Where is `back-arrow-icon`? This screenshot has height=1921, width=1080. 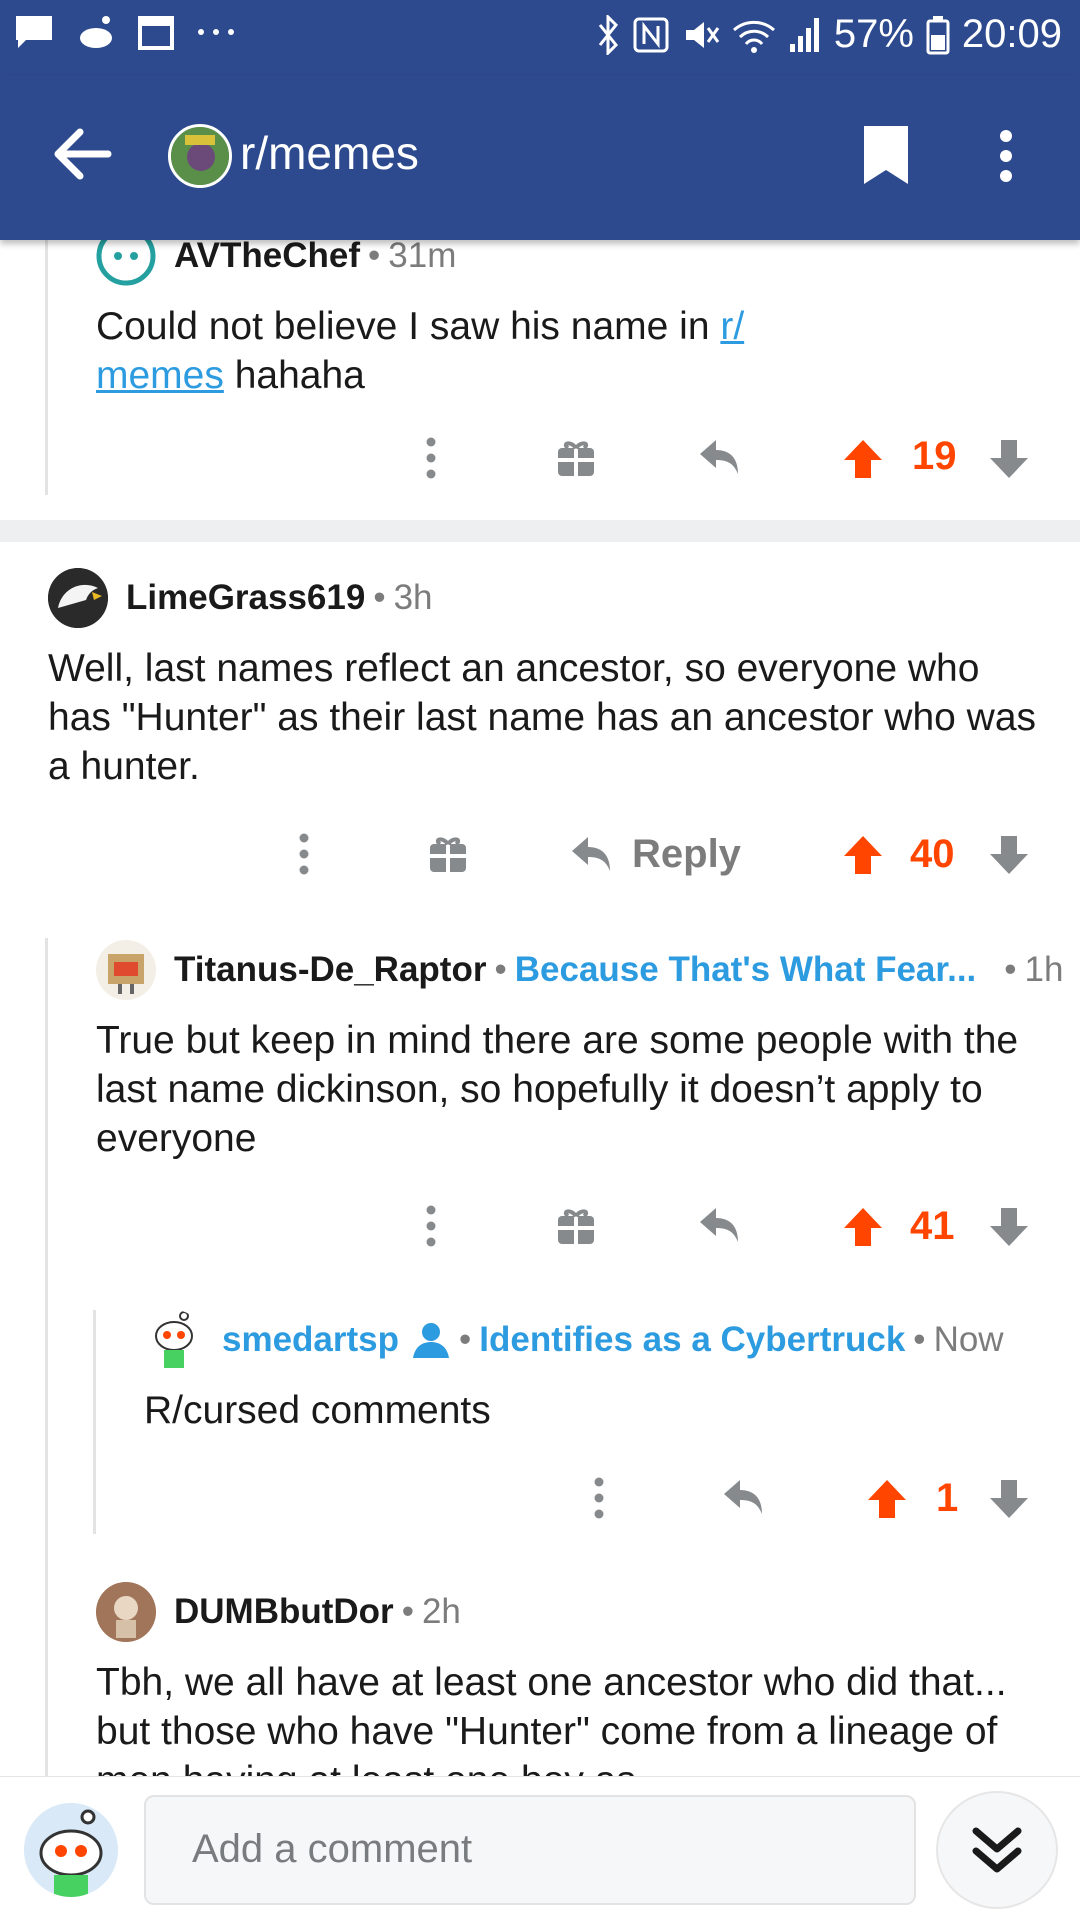 back-arrow-icon is located at coordinates (83, 154).